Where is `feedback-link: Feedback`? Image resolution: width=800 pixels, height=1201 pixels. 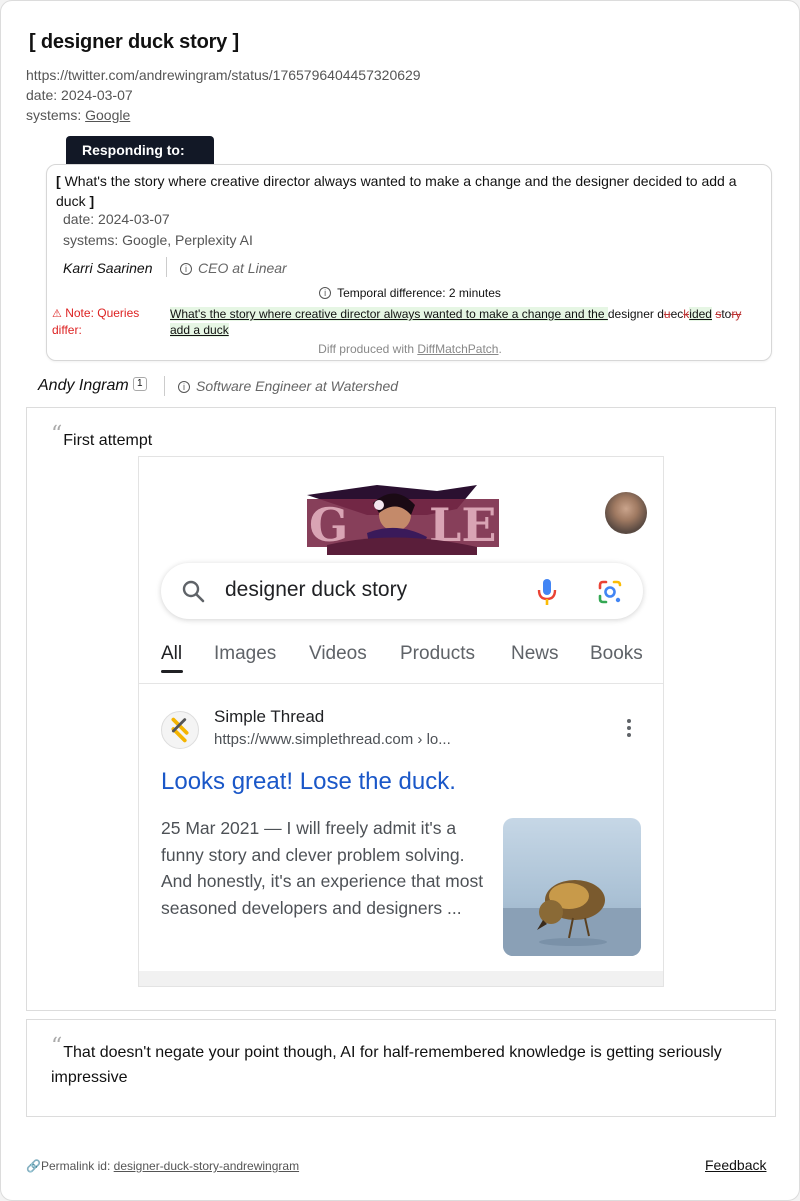
feedback-link: Feedback is located at coordinates (735, 1165).